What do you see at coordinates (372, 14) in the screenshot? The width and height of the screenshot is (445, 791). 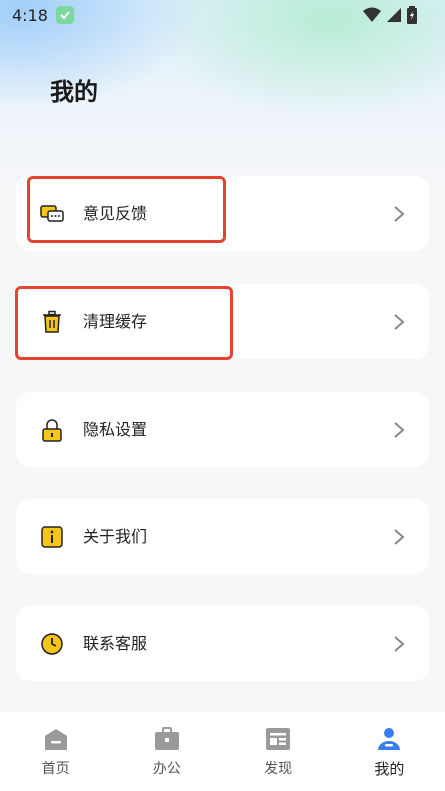 I see `wifi-icon` at bounding box center [372, 14].